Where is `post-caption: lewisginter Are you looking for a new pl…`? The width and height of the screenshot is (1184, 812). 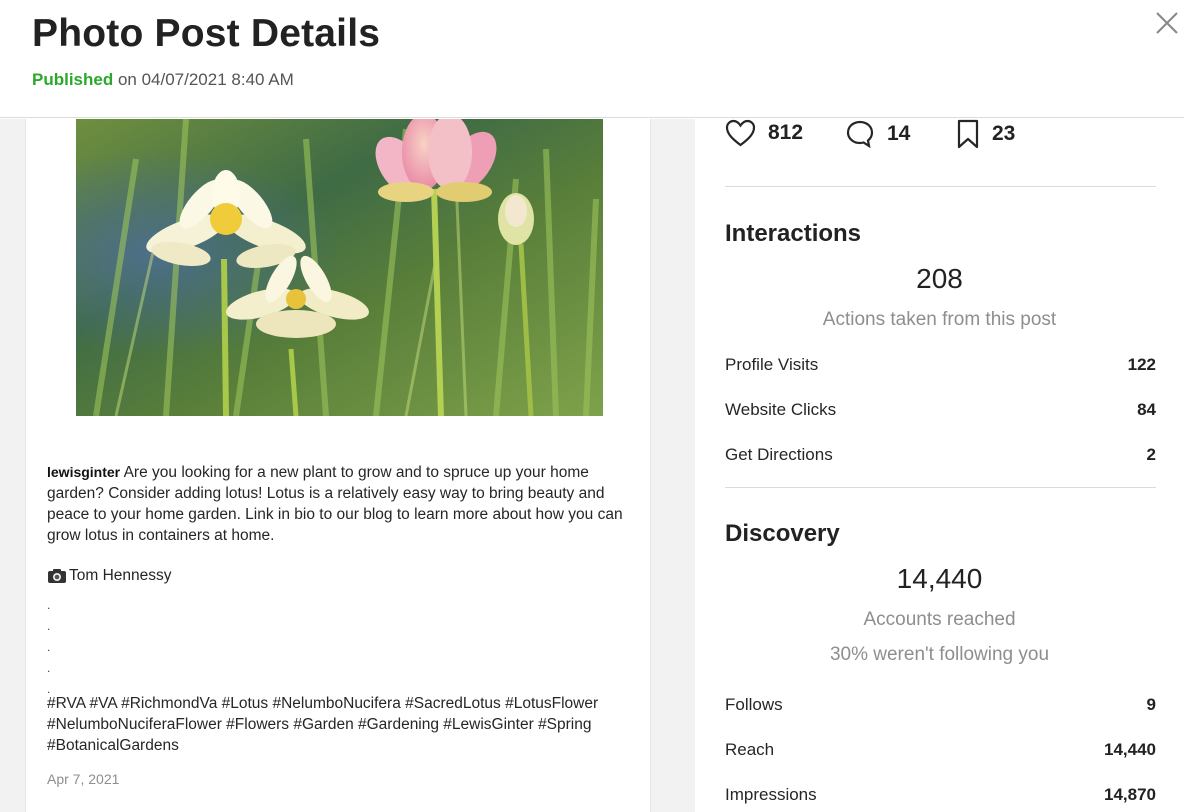
post-caption: lewisginter Are you looking for a new pl… is located at coordinates (347, 504).